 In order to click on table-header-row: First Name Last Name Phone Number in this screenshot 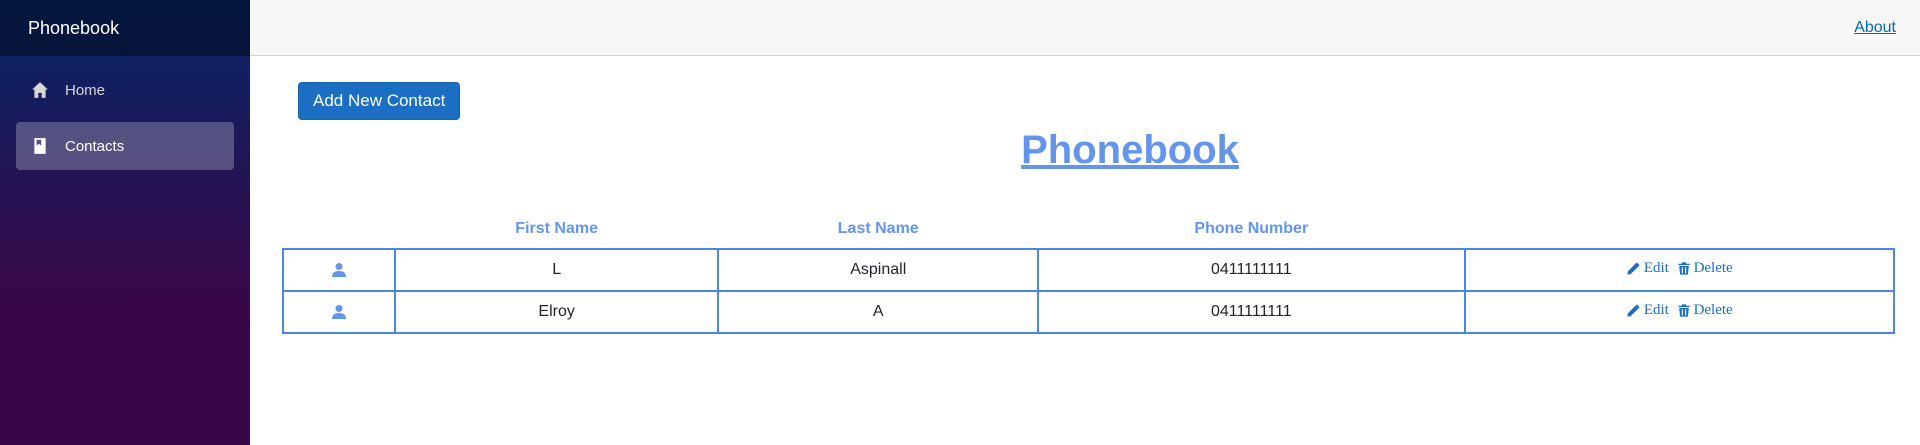, I will do `click(1088, 229)`.